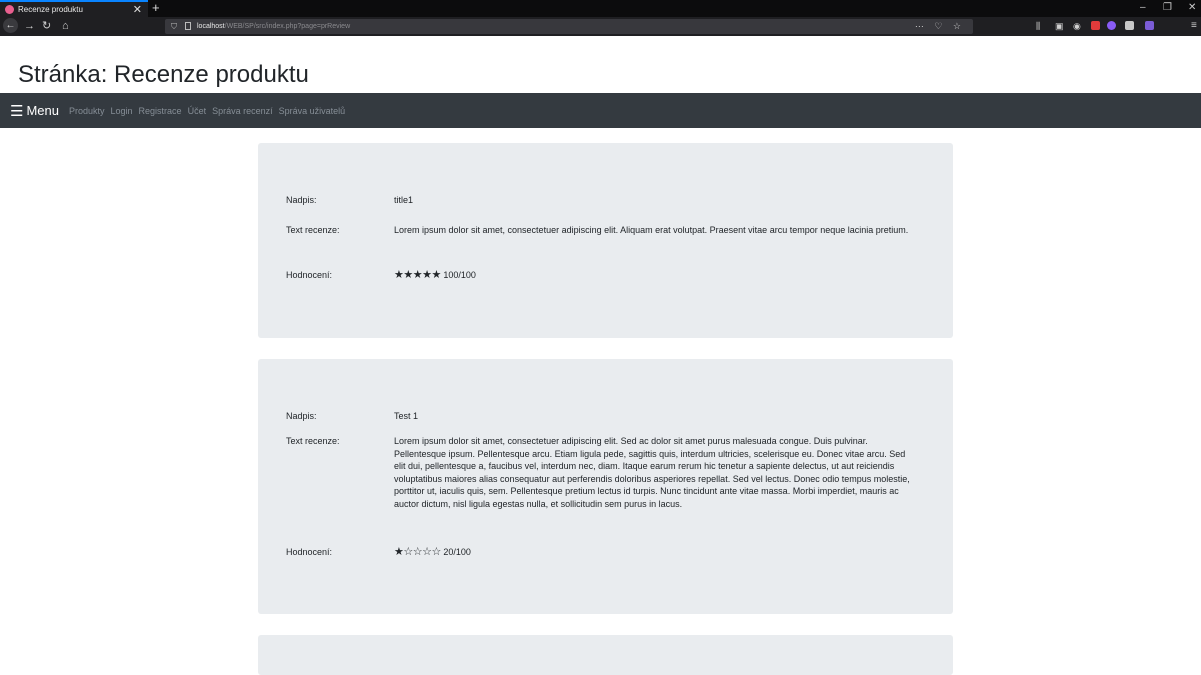  I want to click on review-rating: ★☆☆☆☆ 20/100, so click(654, 552).